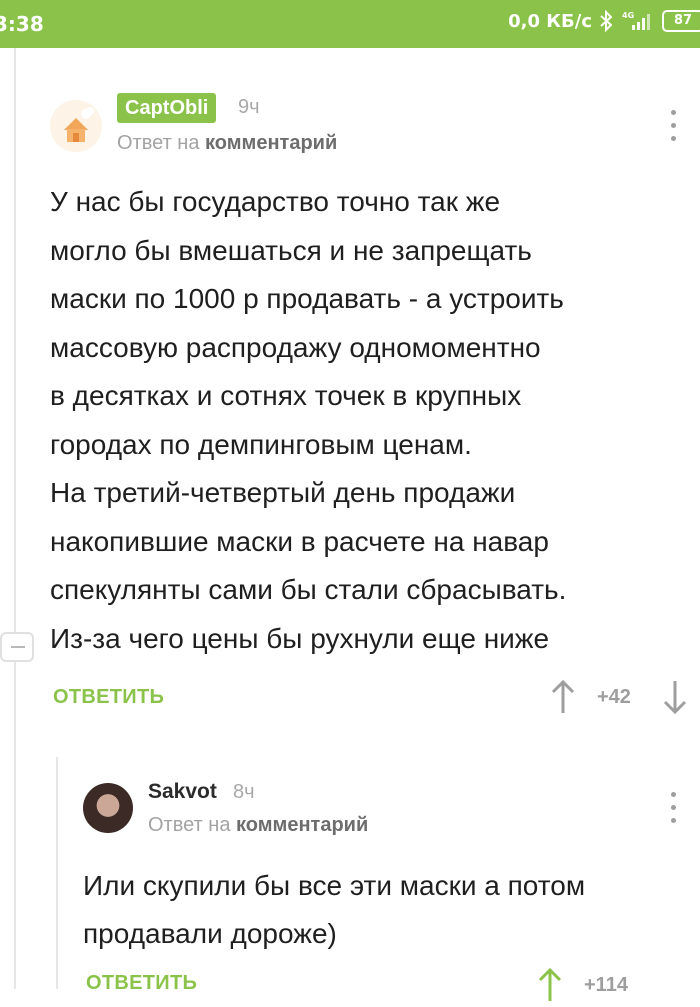 This screenshot has height=1007, width=700. What do you see at coordinates (350, 24) in the screenshot?
I see `status-bar: 3:38 0,0 КБ/с 4G 87` at bounding box center [350, 24].